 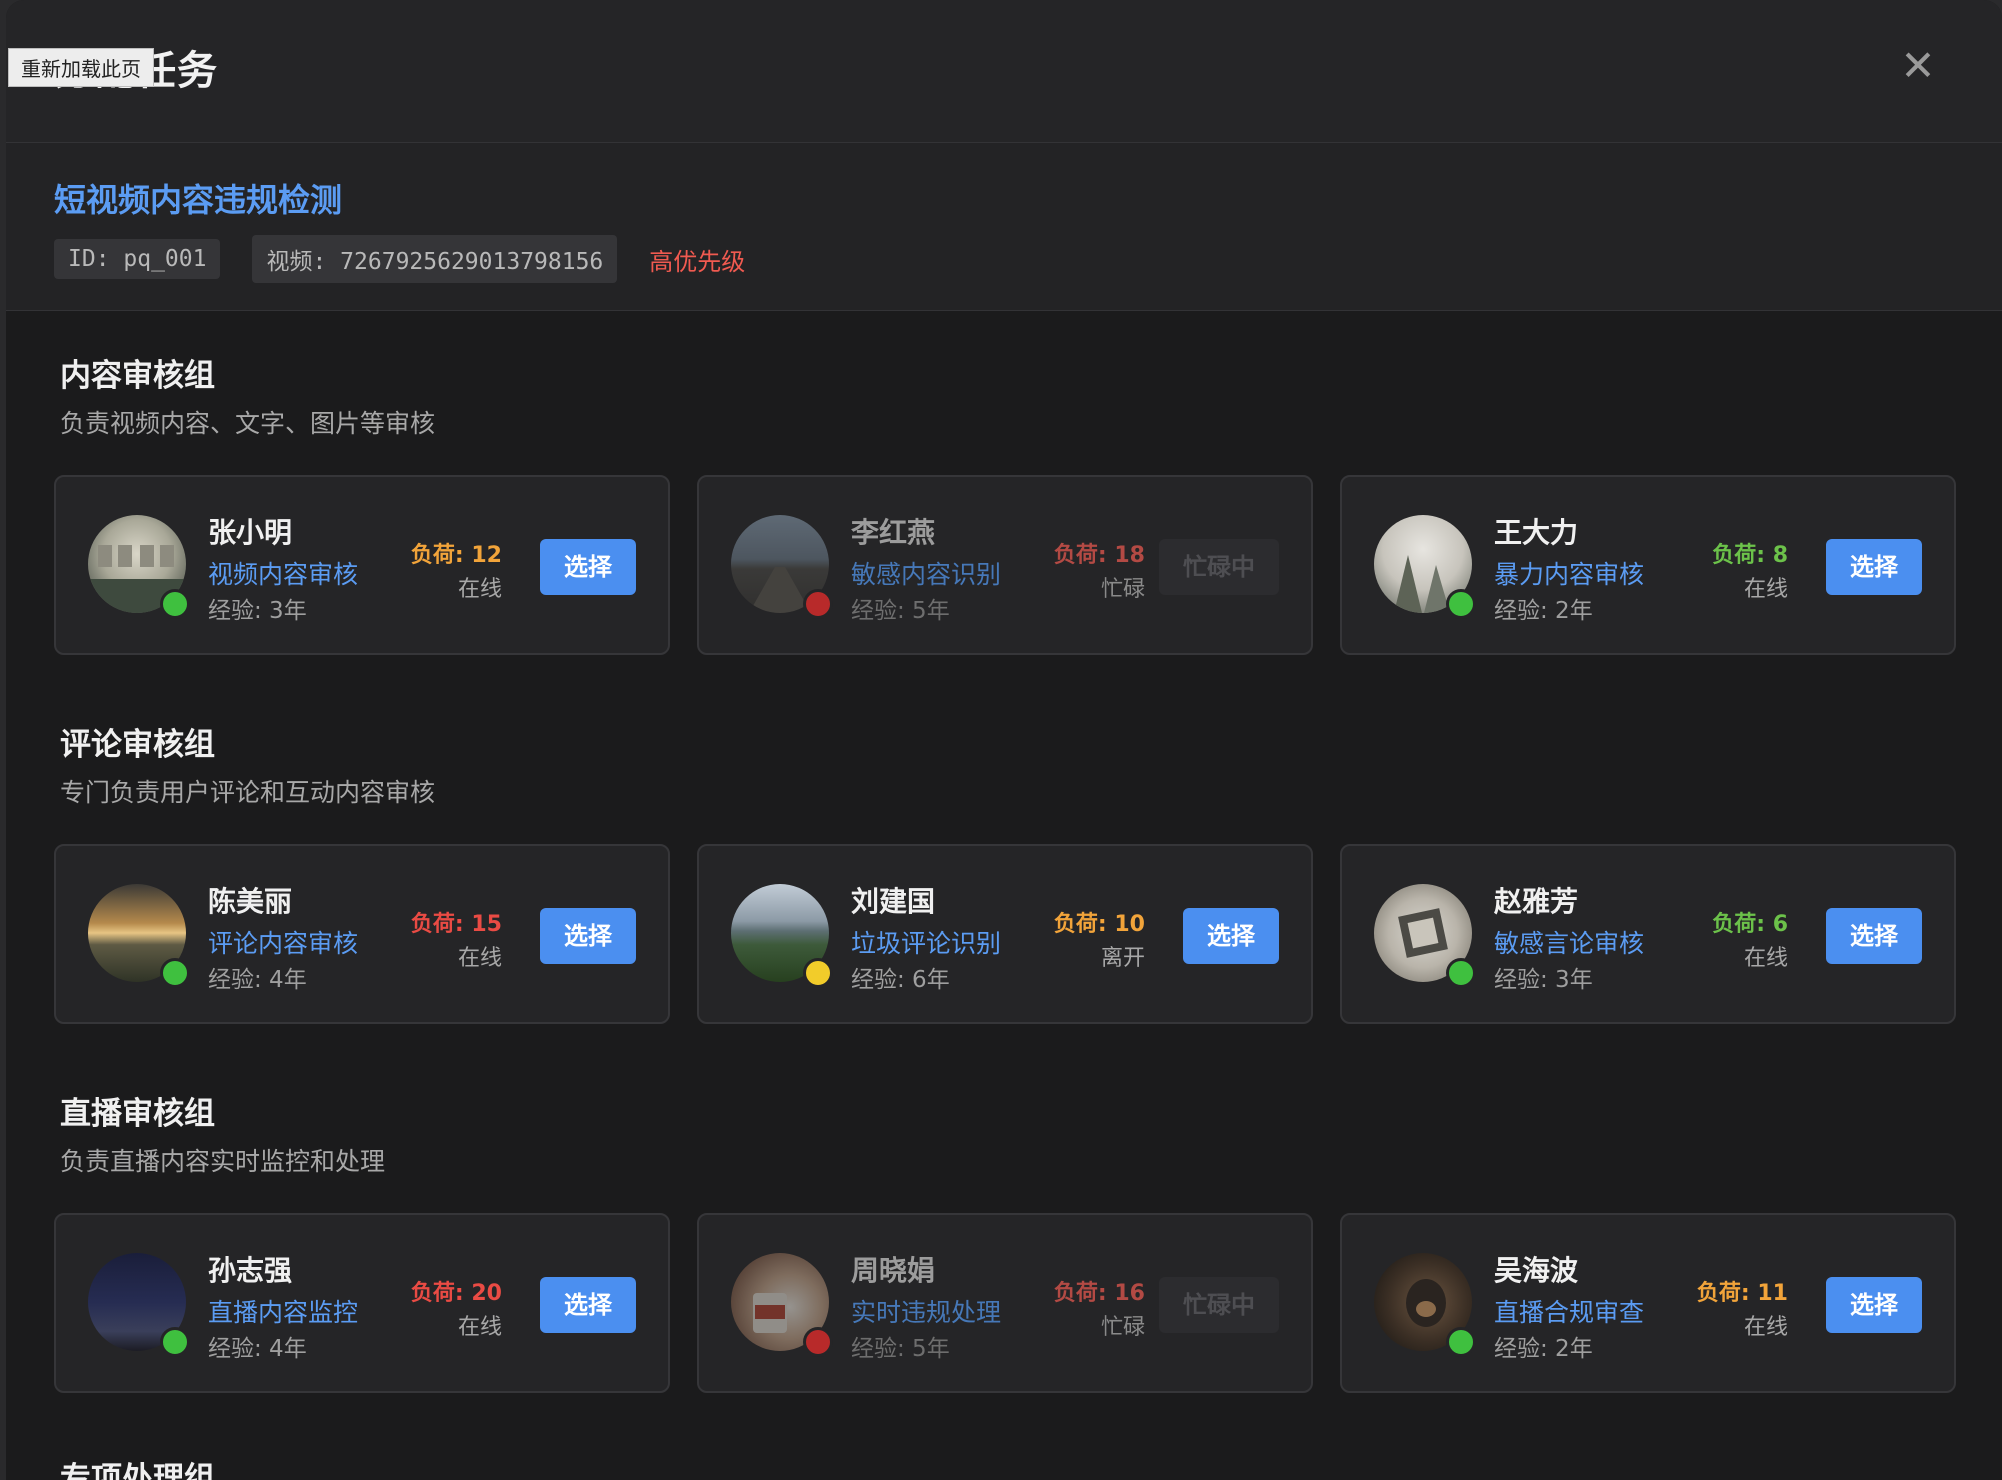 I want to click on reviewer-name: 孙志强, so click(x=250, y=1270).